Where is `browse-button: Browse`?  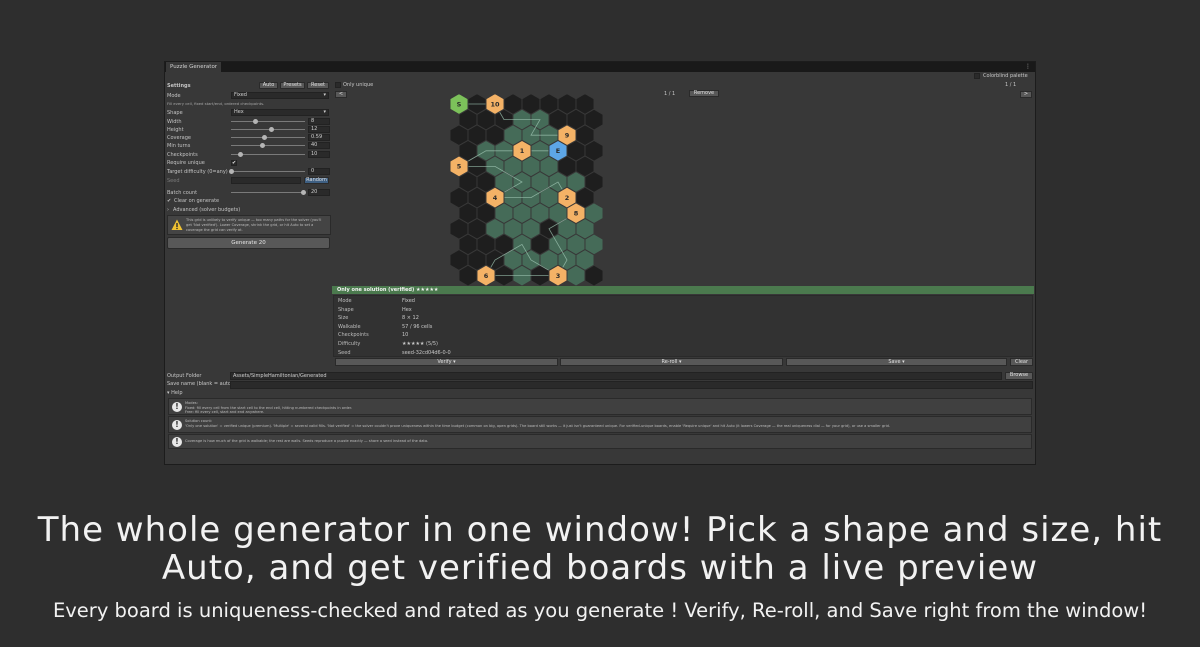 browse-button: Browse is located at coordinates (1019, 376).